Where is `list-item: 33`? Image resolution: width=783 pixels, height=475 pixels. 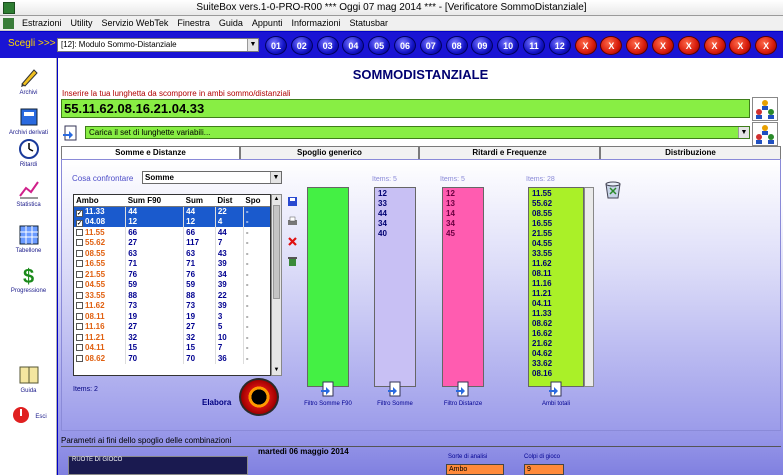 list-item: 33 is located at coordinates (395, 204).